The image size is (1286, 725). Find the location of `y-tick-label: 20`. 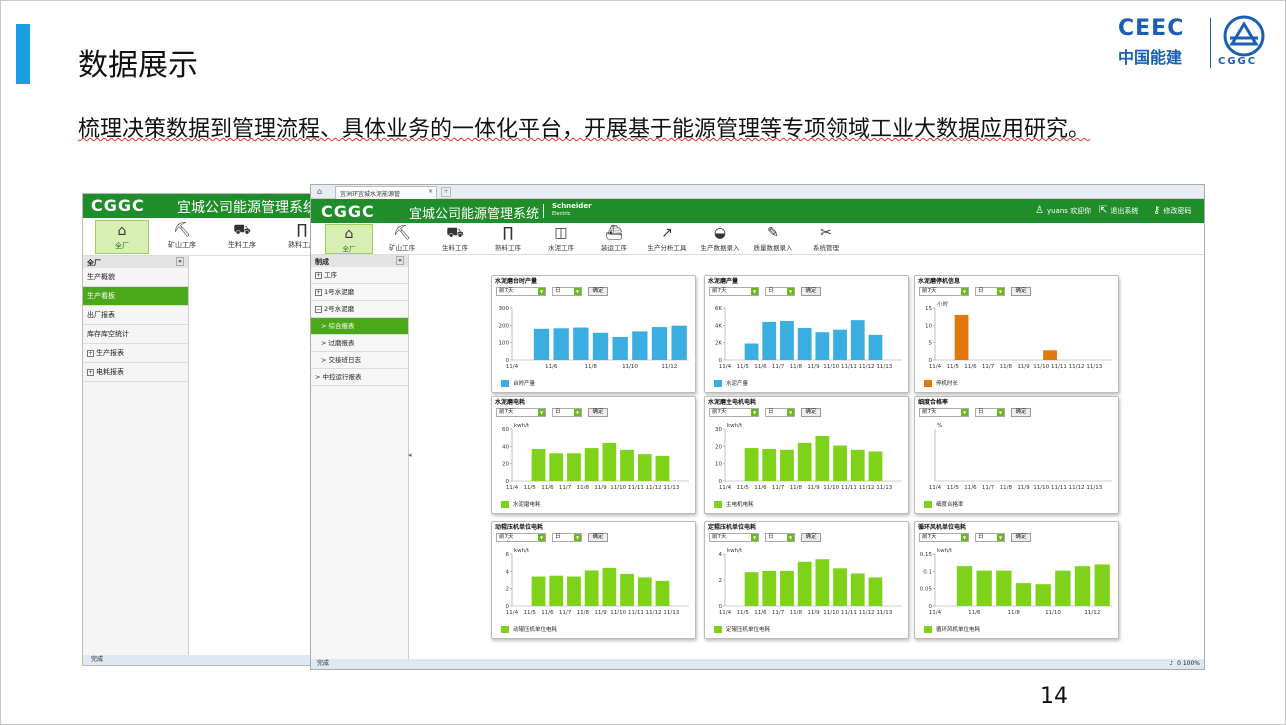

y-tick-label: 20 is located at coordinates (718, 447).